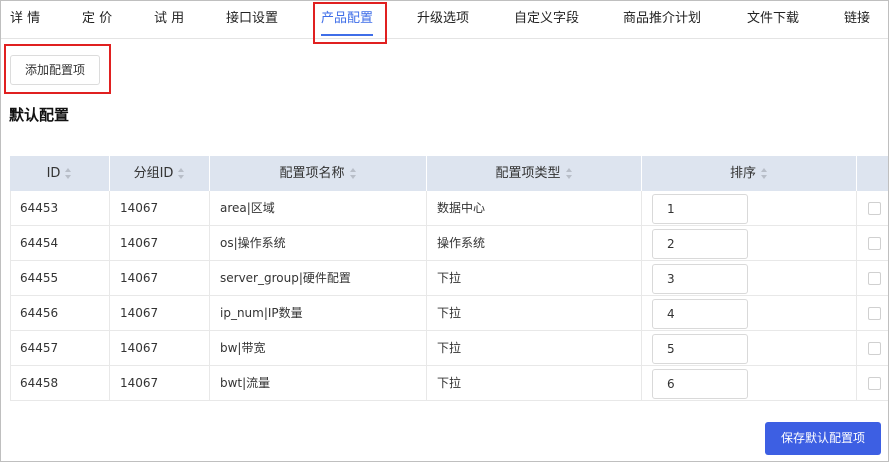  What do you see at coordinates (318, 243) in the screenshot?
I see `cell-name: os|操作系统` at bounding box center [318, 243].